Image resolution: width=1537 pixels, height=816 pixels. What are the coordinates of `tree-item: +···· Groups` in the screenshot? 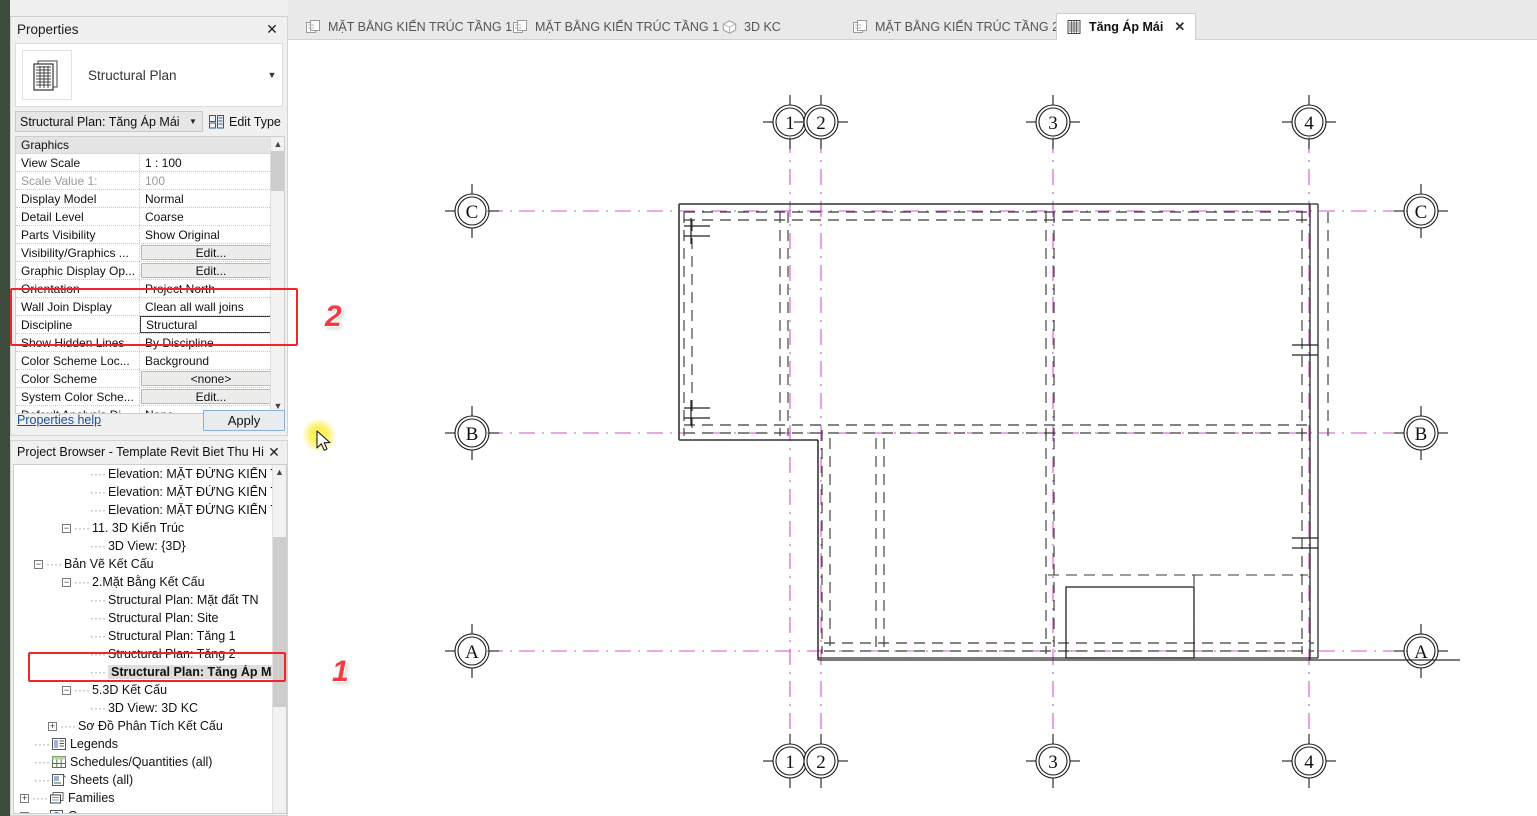 It's located at (150, 810).